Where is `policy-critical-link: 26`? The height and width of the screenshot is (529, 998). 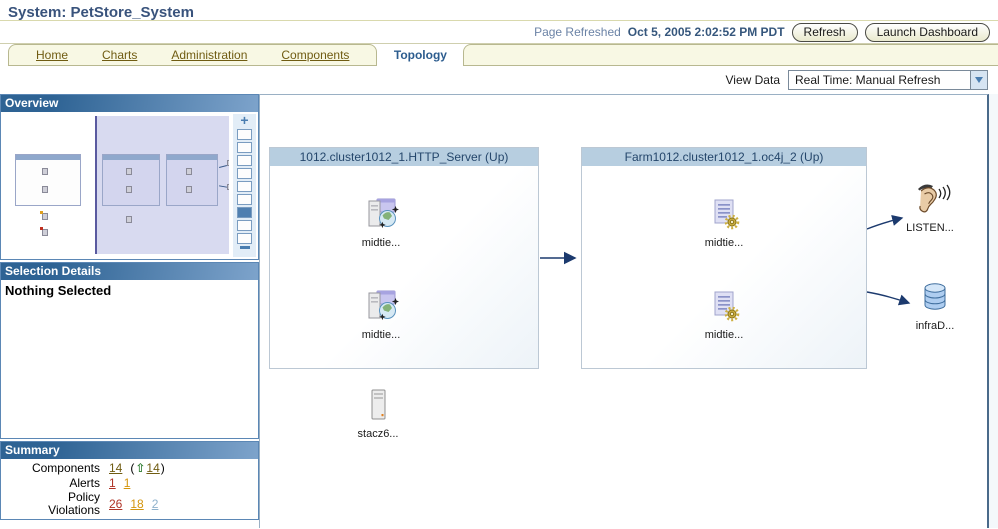
policy-critical-link: 26 is located at coordinates (115, 504).